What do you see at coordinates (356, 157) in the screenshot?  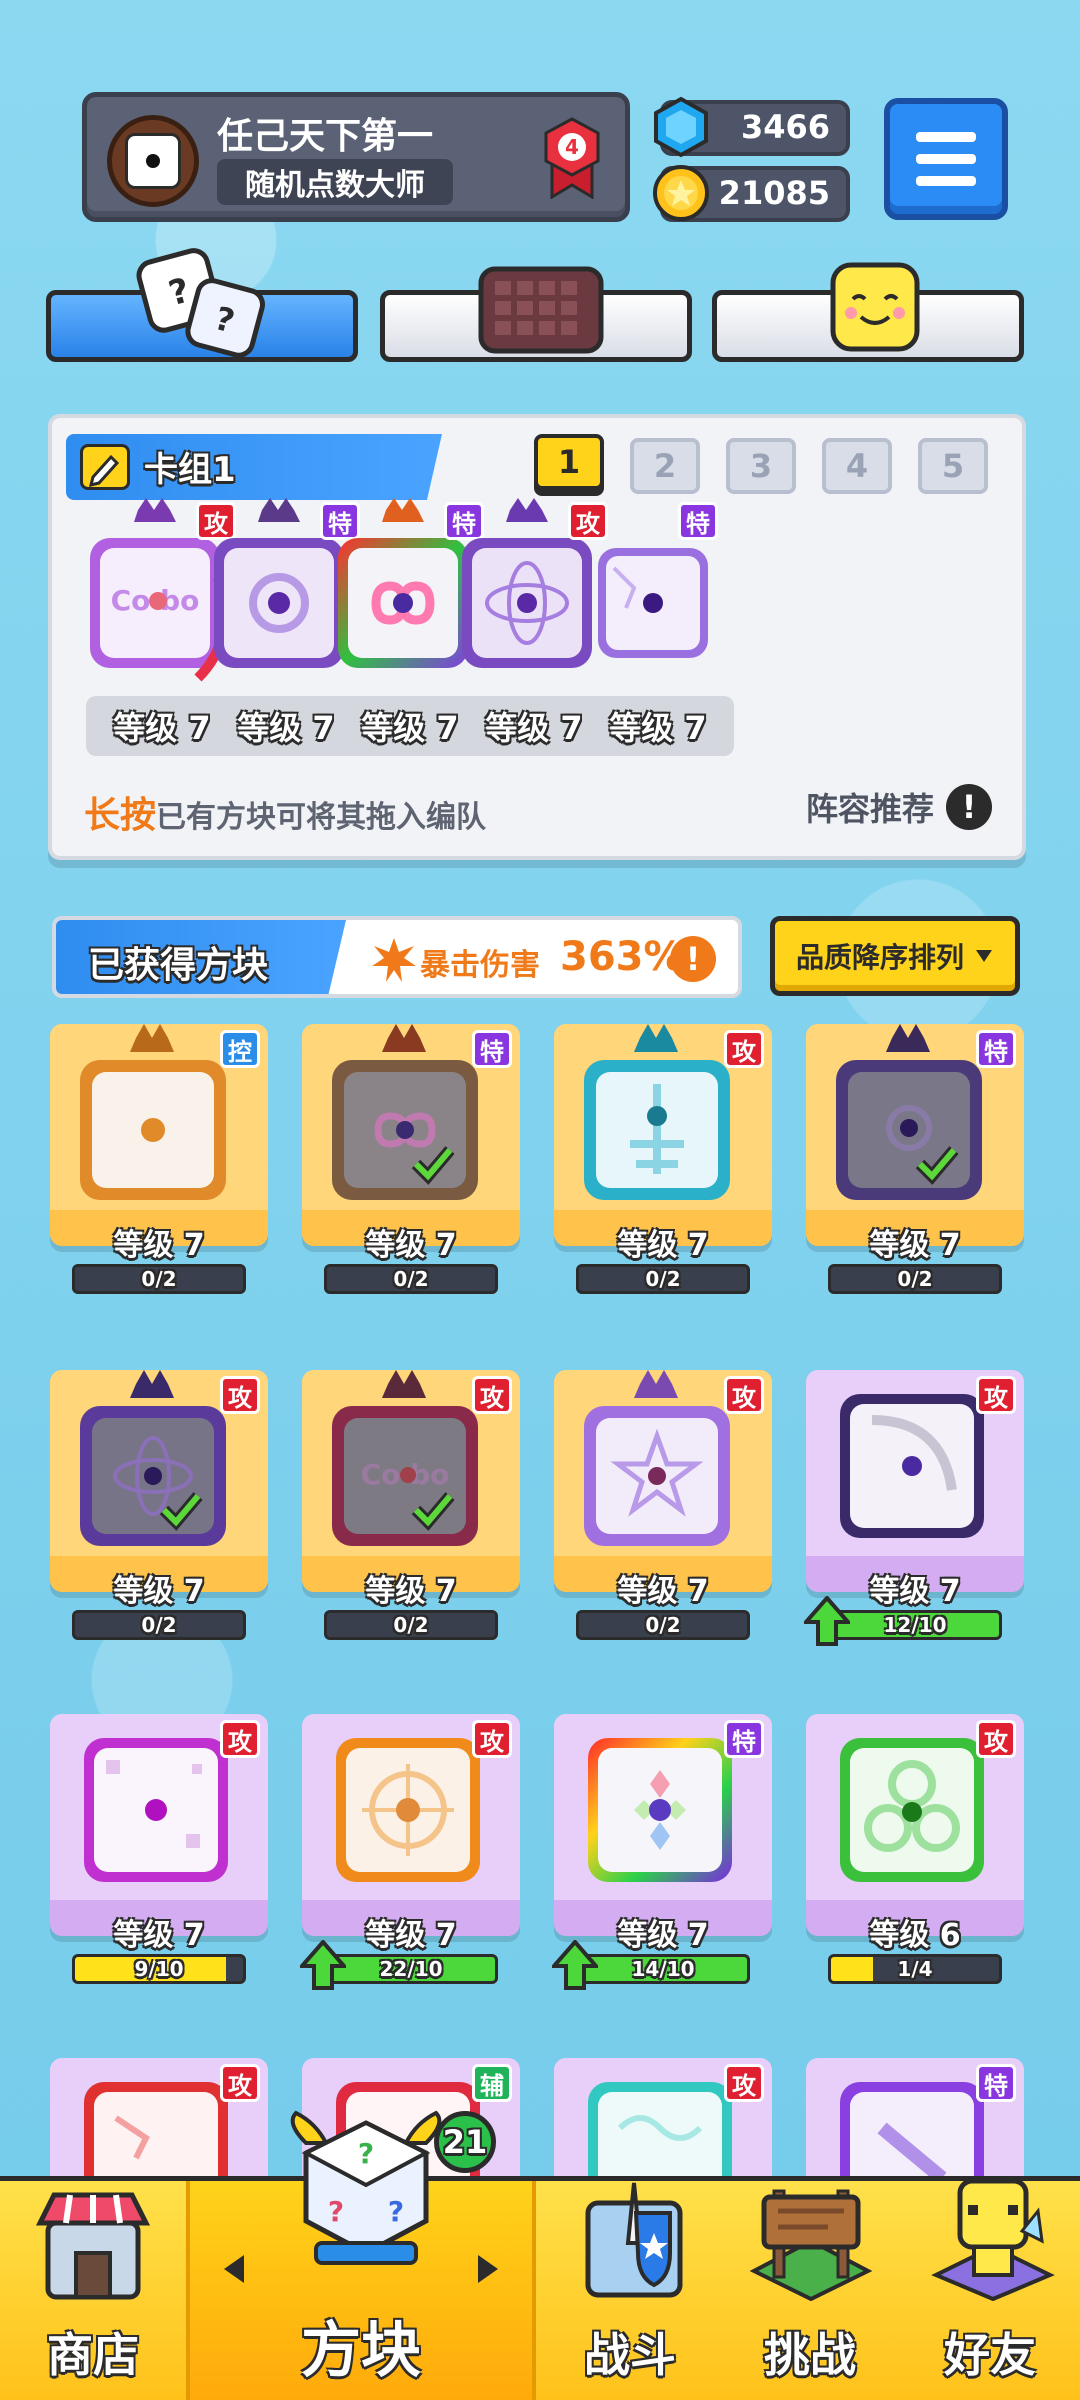 I see `player-profile-panel: 任己天下第一 随机点数大师 4` at bounding box center [356, 157].